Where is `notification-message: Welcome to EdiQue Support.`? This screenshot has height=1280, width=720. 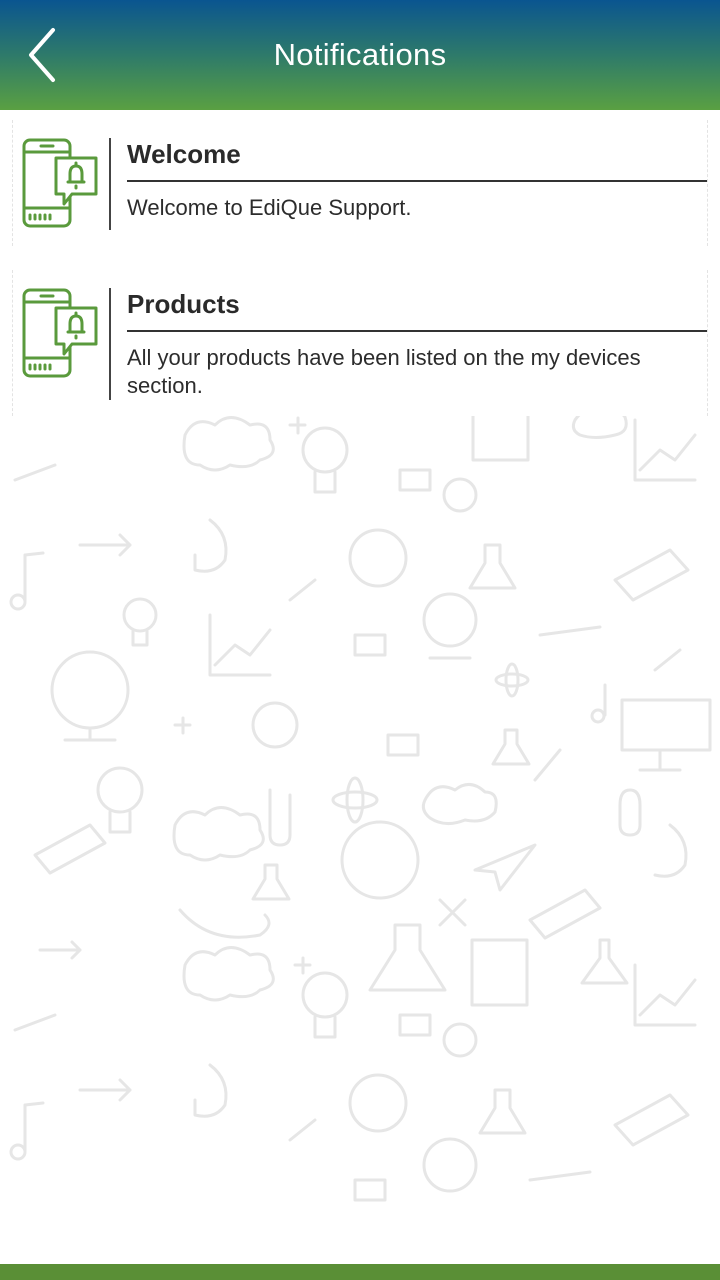
notification-message: Welcome to EdiQue Support. is located at coordinates (269, 207).